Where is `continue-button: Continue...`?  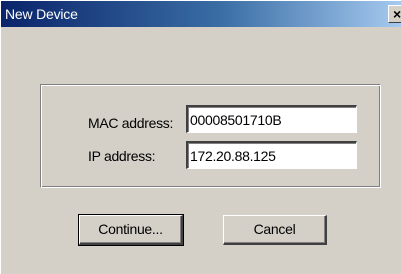
continue-button: Continue... is located at coordinates (131, 230).